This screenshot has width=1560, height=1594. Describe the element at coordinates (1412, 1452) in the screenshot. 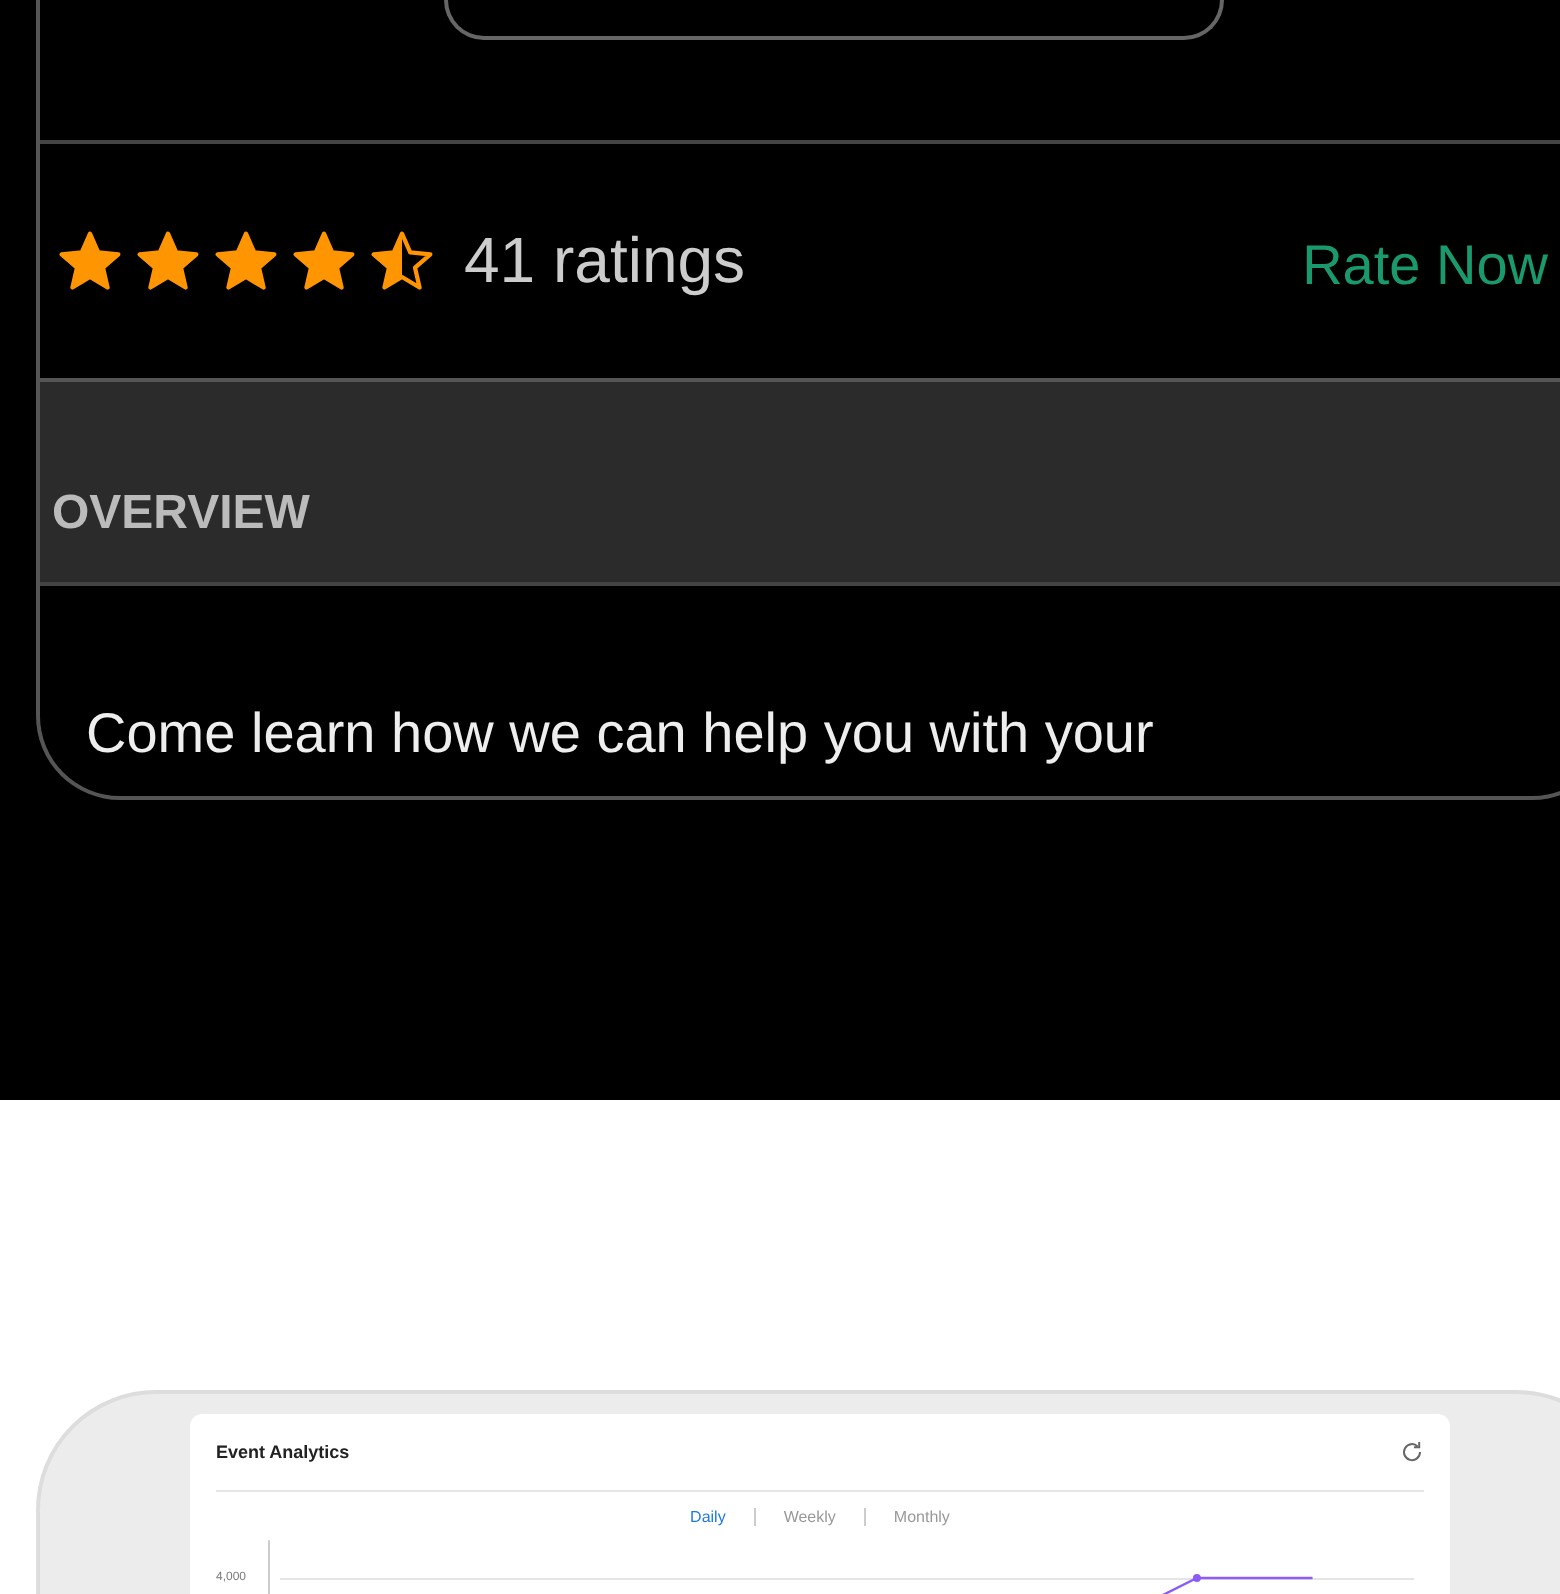

I see `refresh-icon` at that location.